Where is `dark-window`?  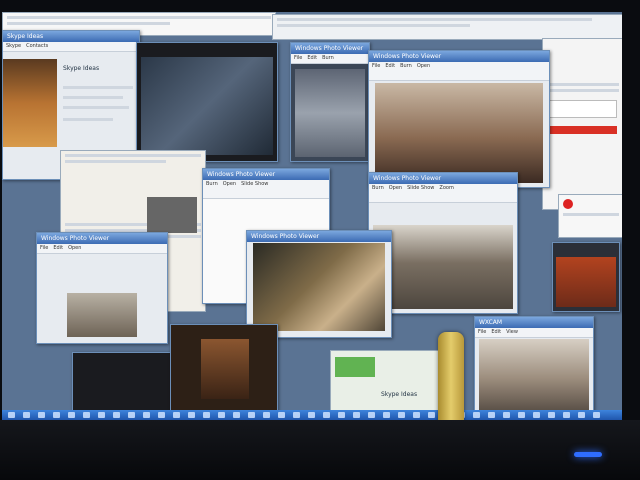 dark-window is located at coordinates (123, 383).